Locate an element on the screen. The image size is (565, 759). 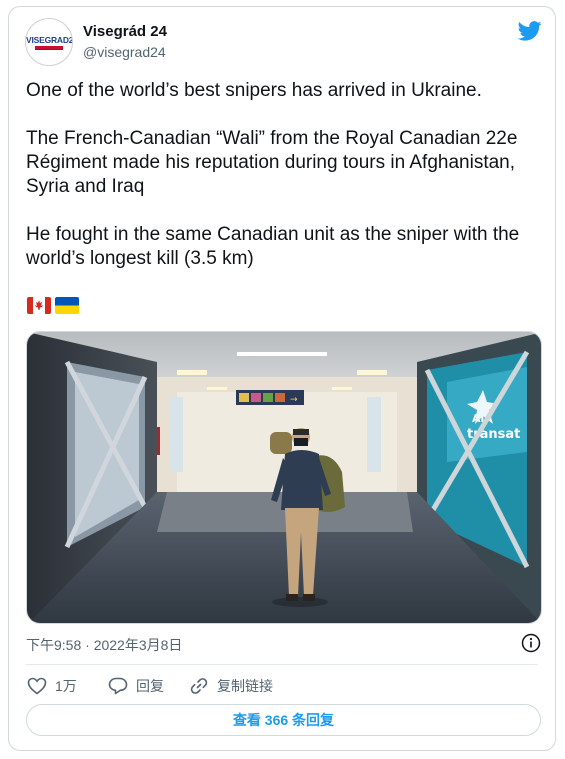
ukraine-flag-icon is located at coordinates (67, 305).